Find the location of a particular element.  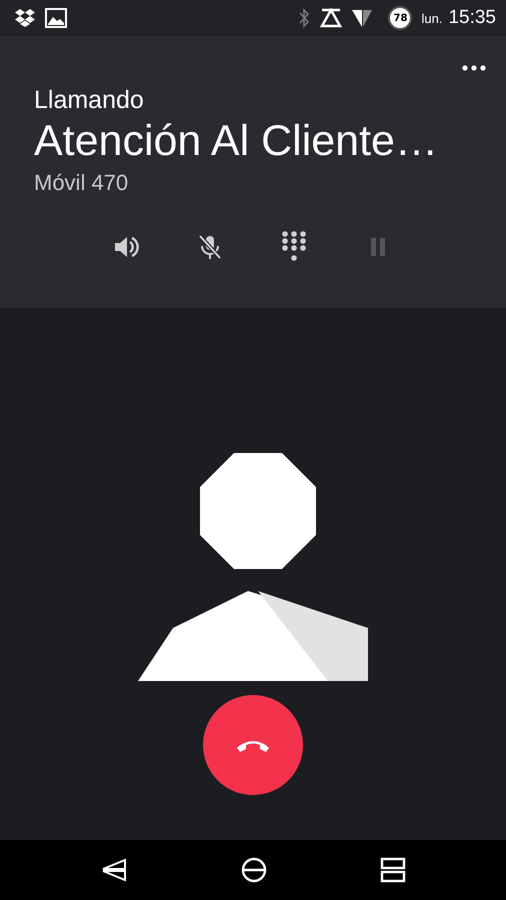

battery-indicator: 78 is located at coordinates (400, 18).